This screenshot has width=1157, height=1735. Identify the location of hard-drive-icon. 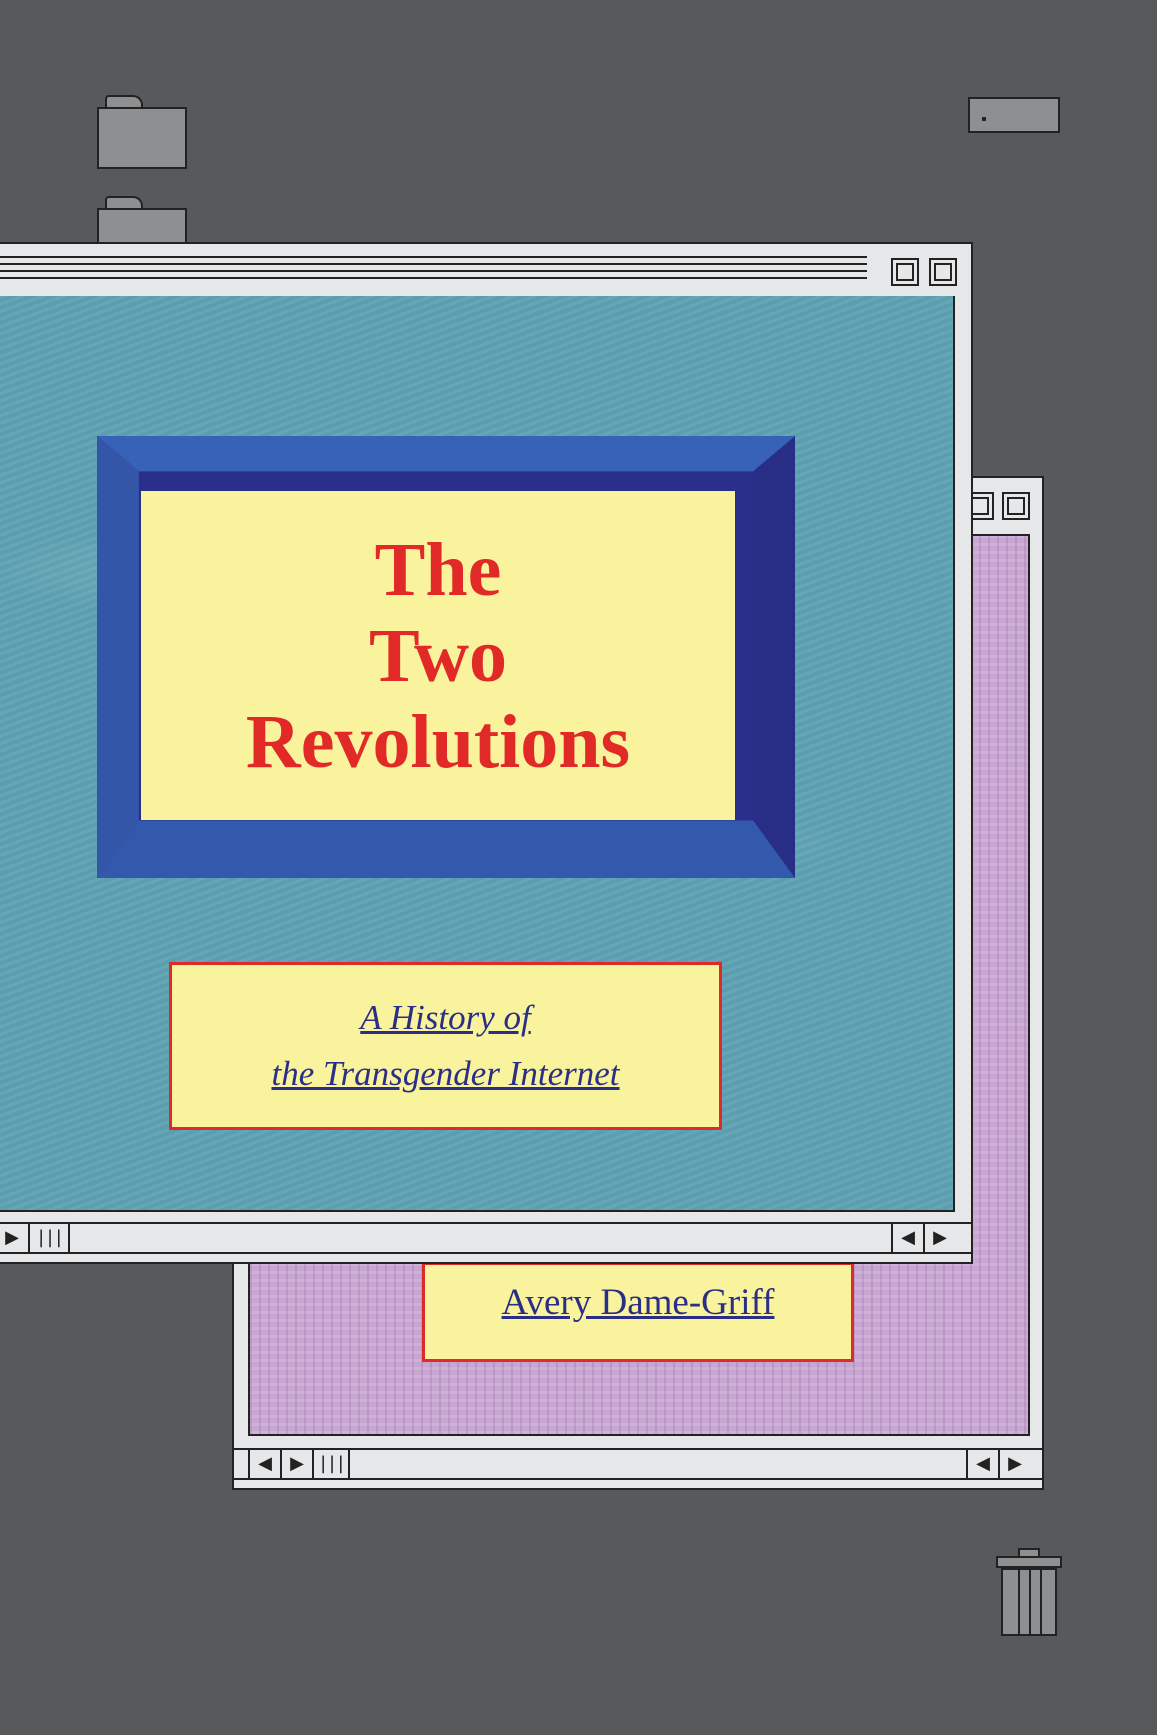
(1014, 115).